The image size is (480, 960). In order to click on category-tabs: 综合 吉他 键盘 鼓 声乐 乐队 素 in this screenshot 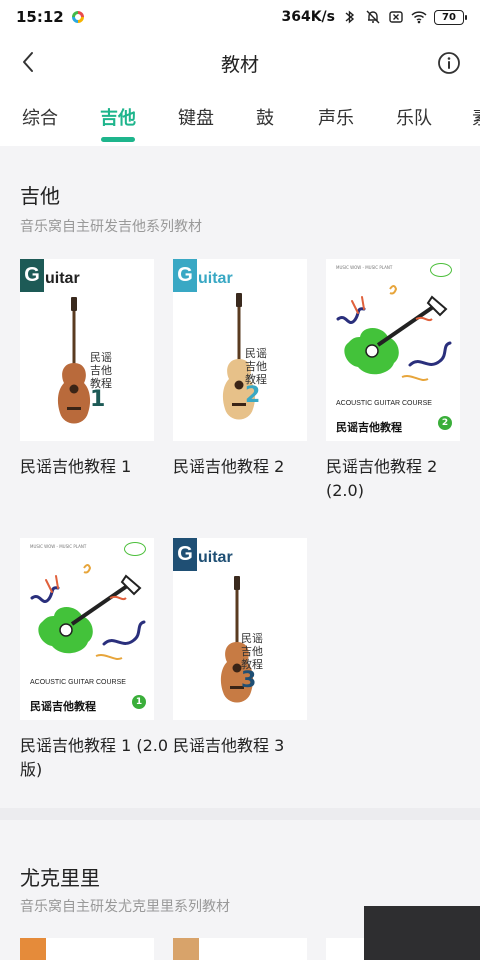, I will do `click(240, 119)`.